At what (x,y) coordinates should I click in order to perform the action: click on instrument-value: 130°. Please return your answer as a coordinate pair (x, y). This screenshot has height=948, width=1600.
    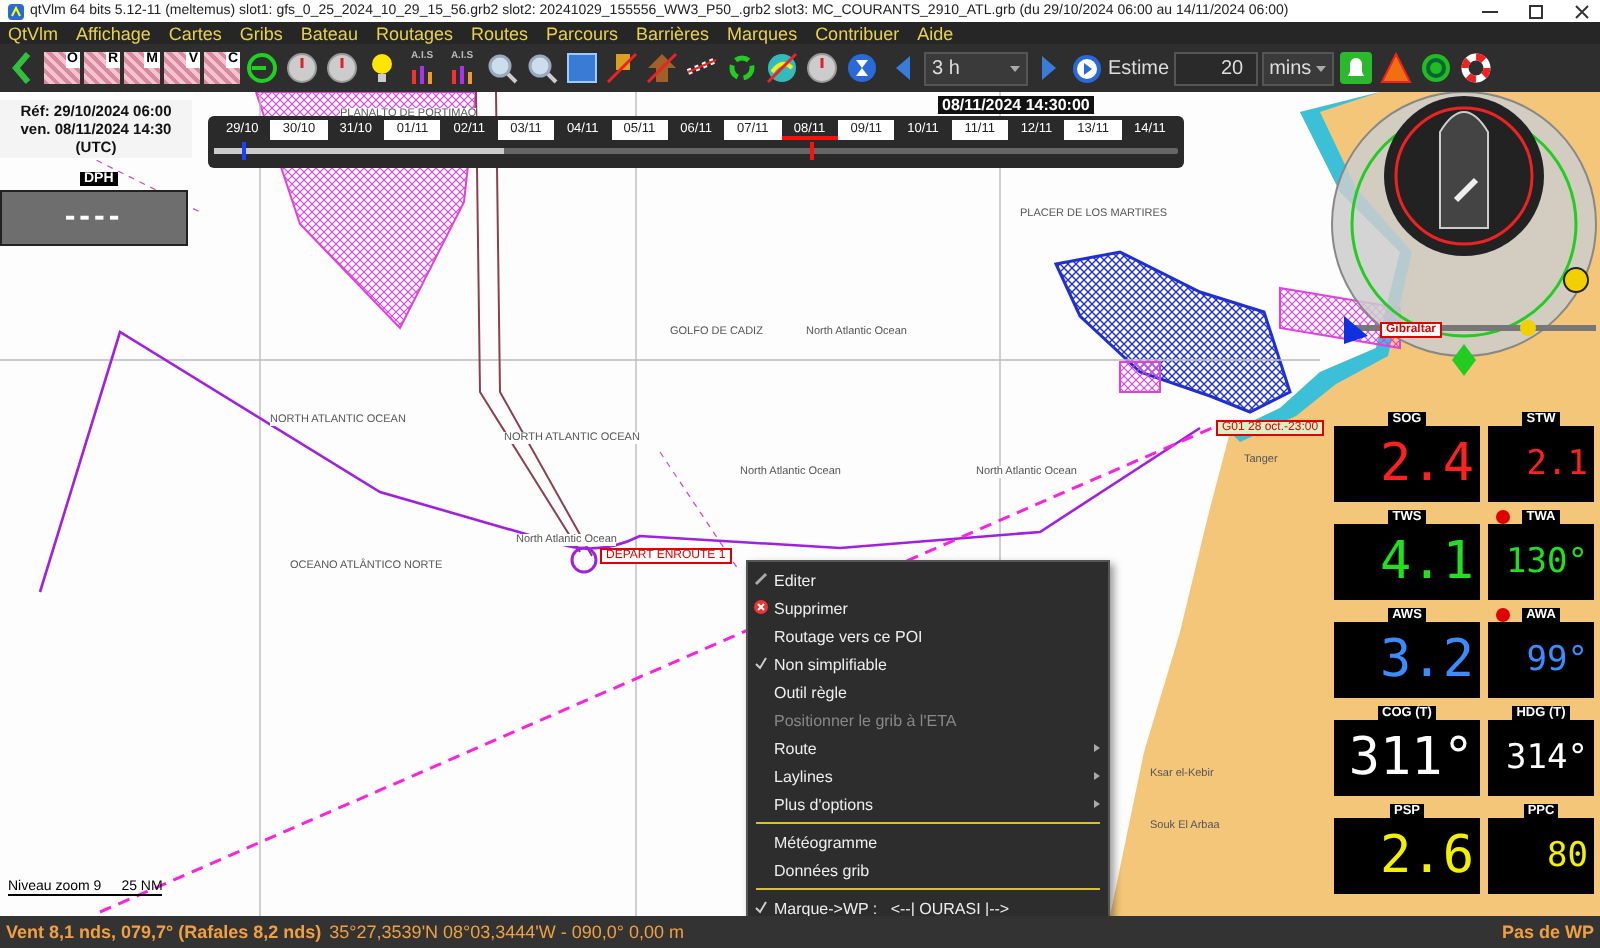
    Looking at the image, I should click on (1547, 562).